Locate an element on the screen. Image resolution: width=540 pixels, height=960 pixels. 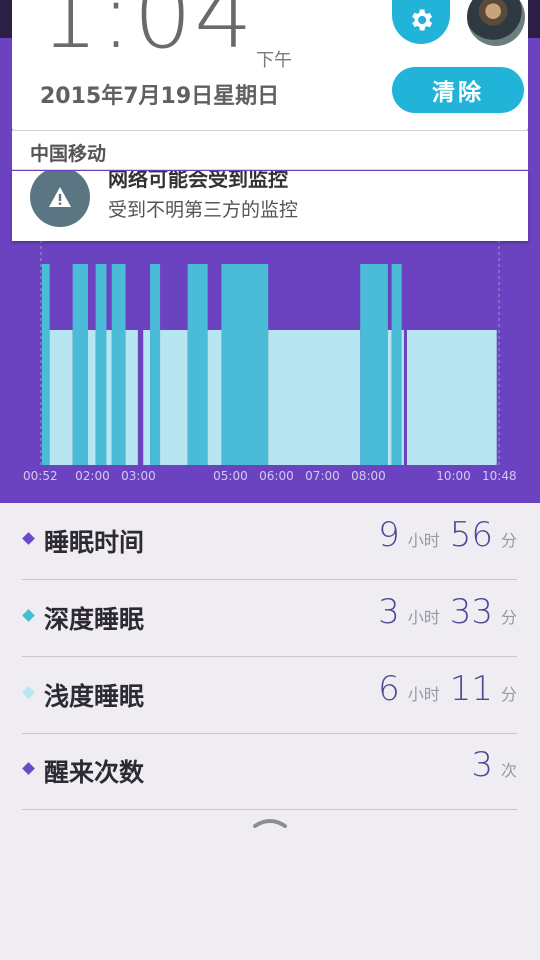
notification-header: 1:04 下午 2015年7月19日星期日 清除 is located at coordinates (270, 65).